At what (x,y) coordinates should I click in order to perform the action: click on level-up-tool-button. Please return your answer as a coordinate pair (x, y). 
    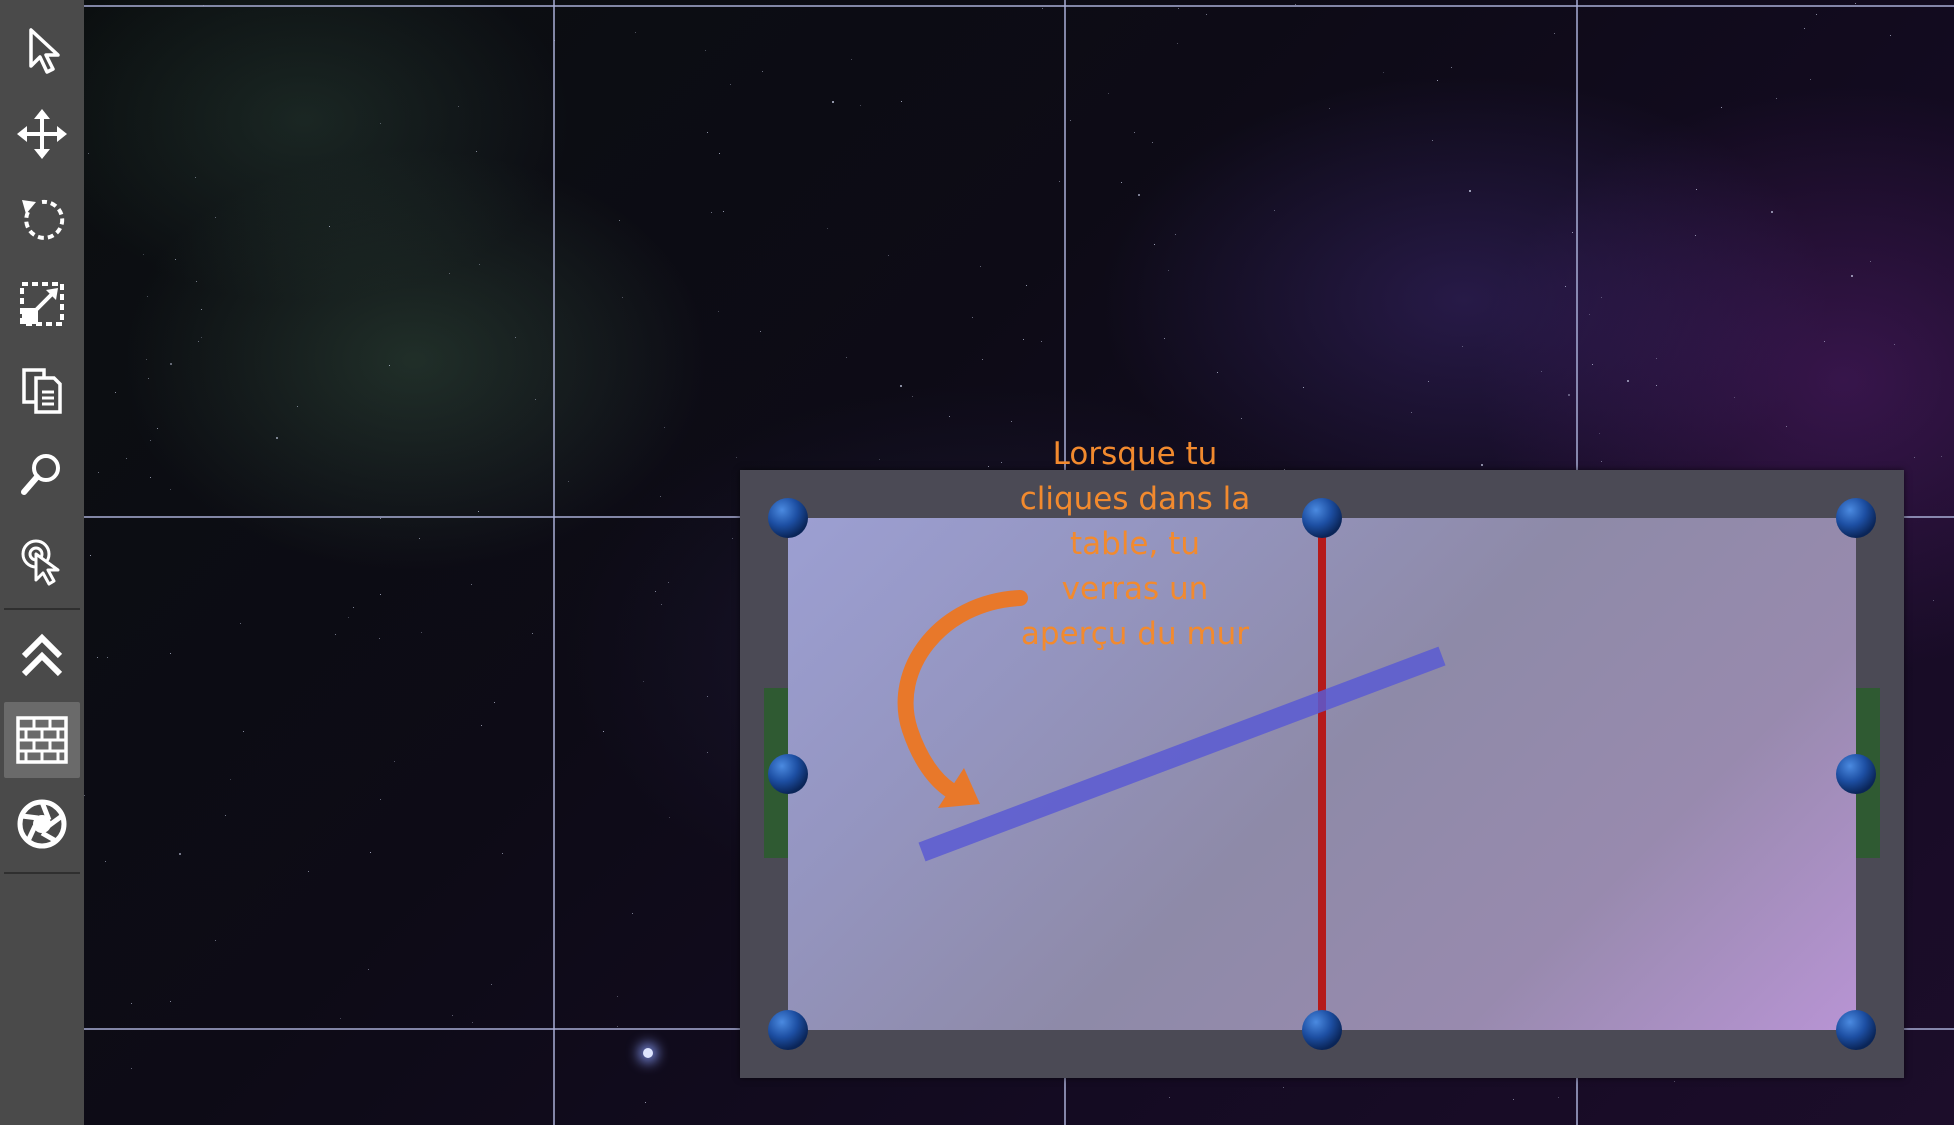
    Looking at the image, I should click on (42, 656).